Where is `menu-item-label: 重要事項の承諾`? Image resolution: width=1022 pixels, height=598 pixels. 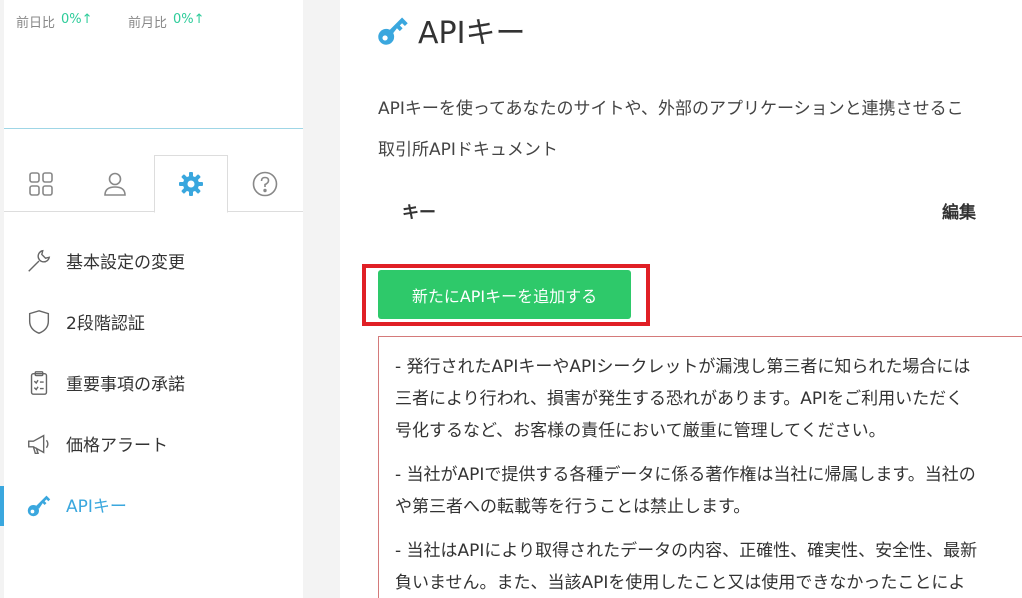 menu-item-label: 重要事項の承諾 is located at coordinates (125, 385).